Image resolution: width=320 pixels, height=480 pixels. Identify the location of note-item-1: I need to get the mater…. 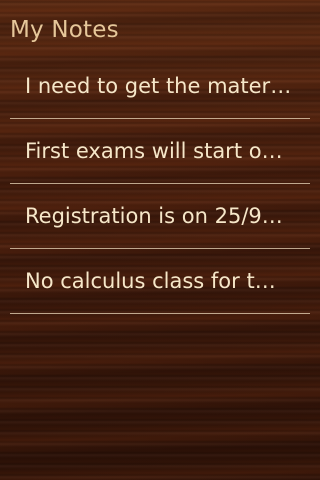
(160, 86).